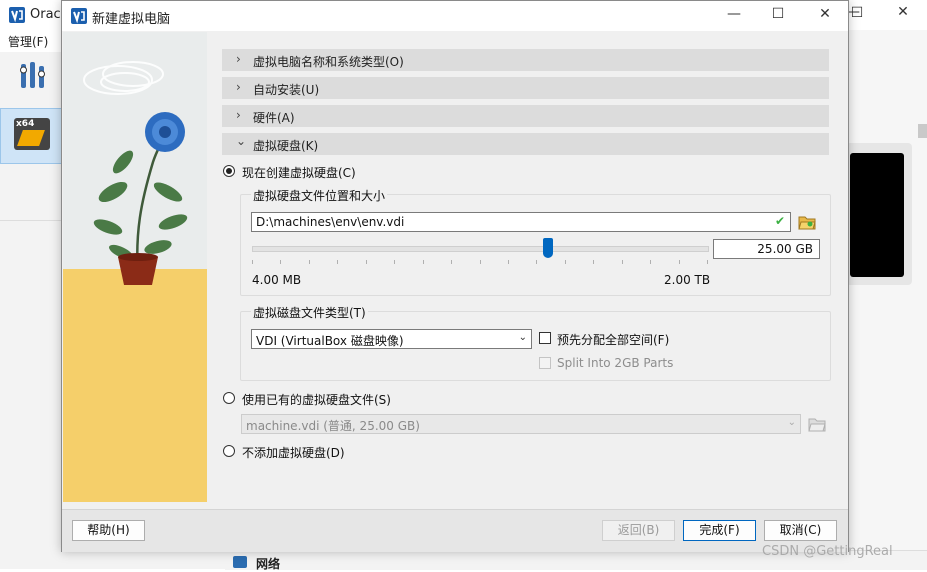  I want to click on watermark: CSDN @GettingReal, so click(827, 551).